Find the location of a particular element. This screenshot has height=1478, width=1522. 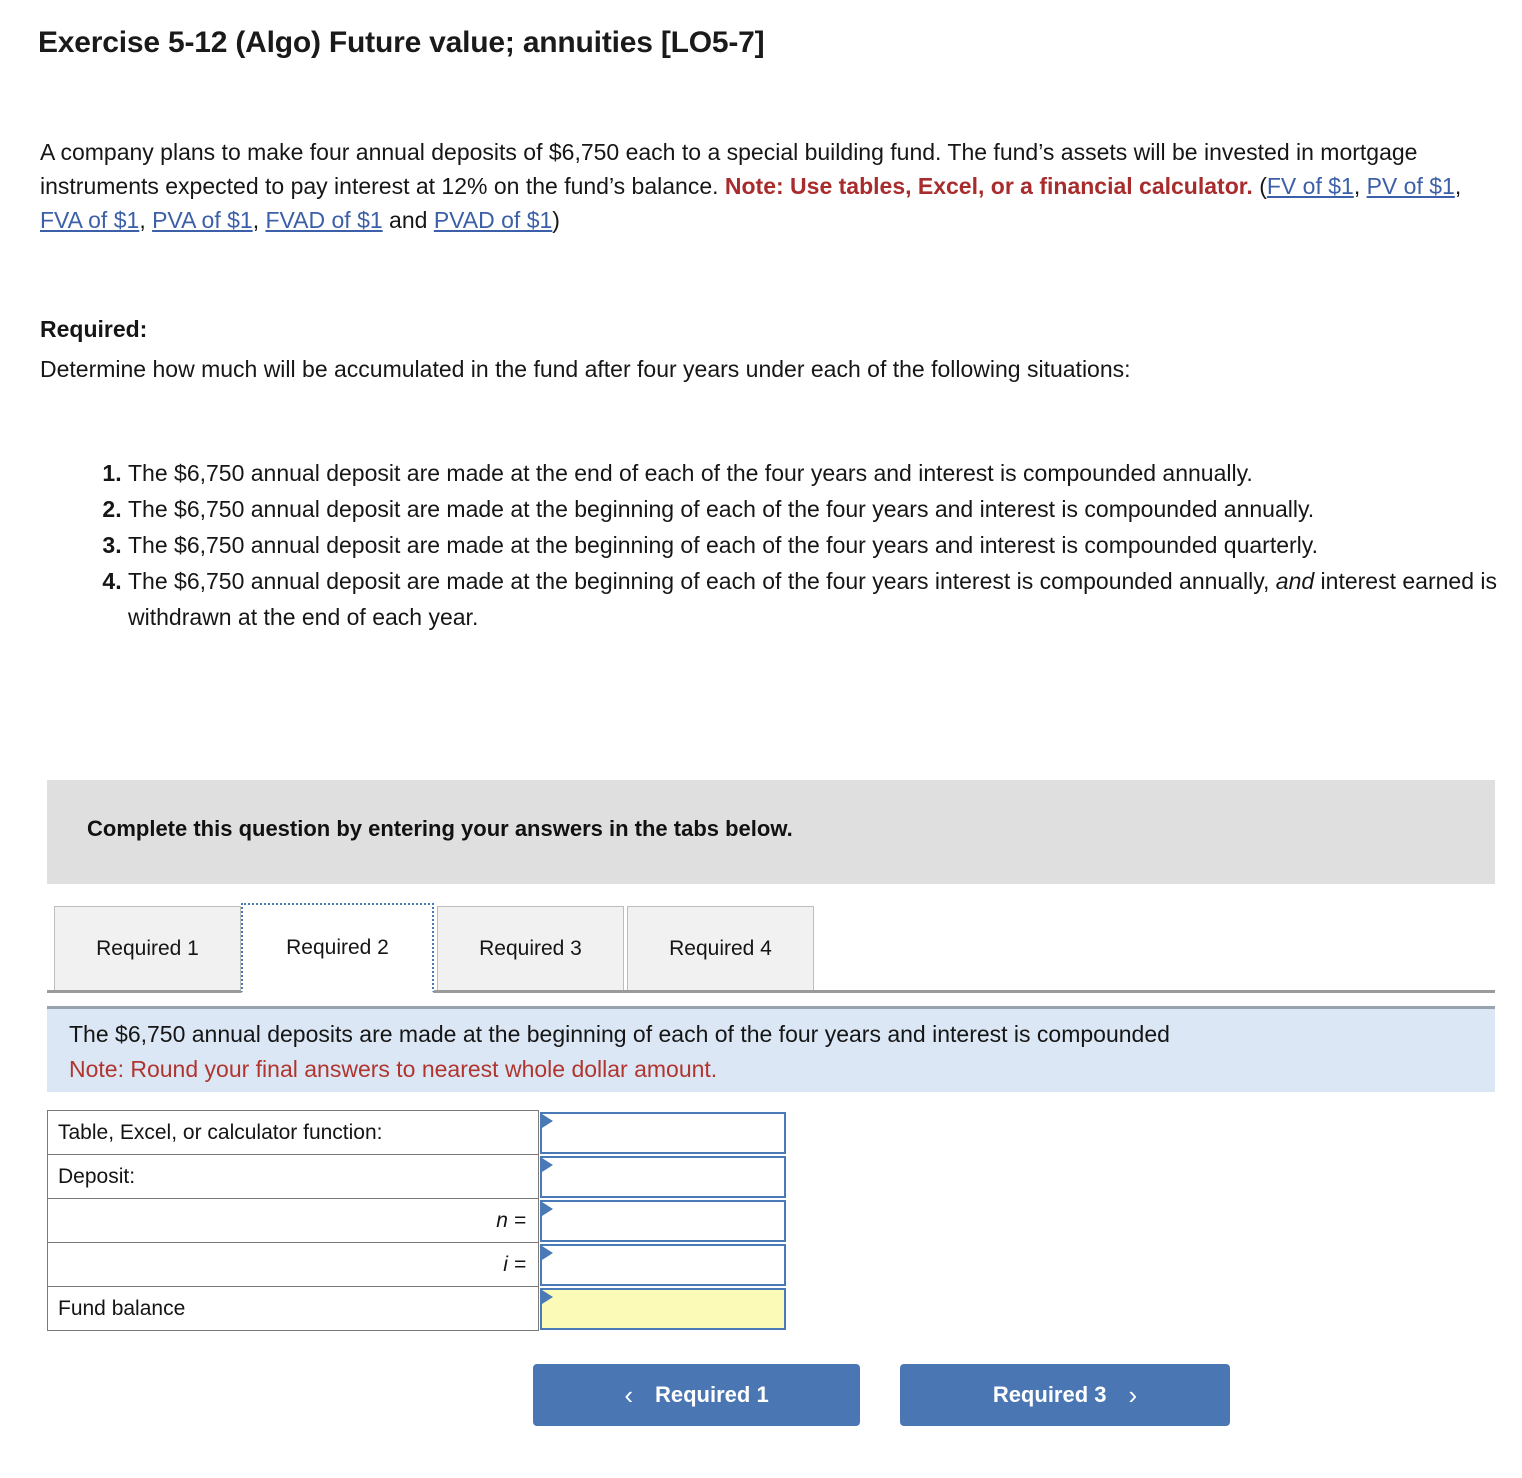

row-label-n: n = is located at coordinates (293, 1220).